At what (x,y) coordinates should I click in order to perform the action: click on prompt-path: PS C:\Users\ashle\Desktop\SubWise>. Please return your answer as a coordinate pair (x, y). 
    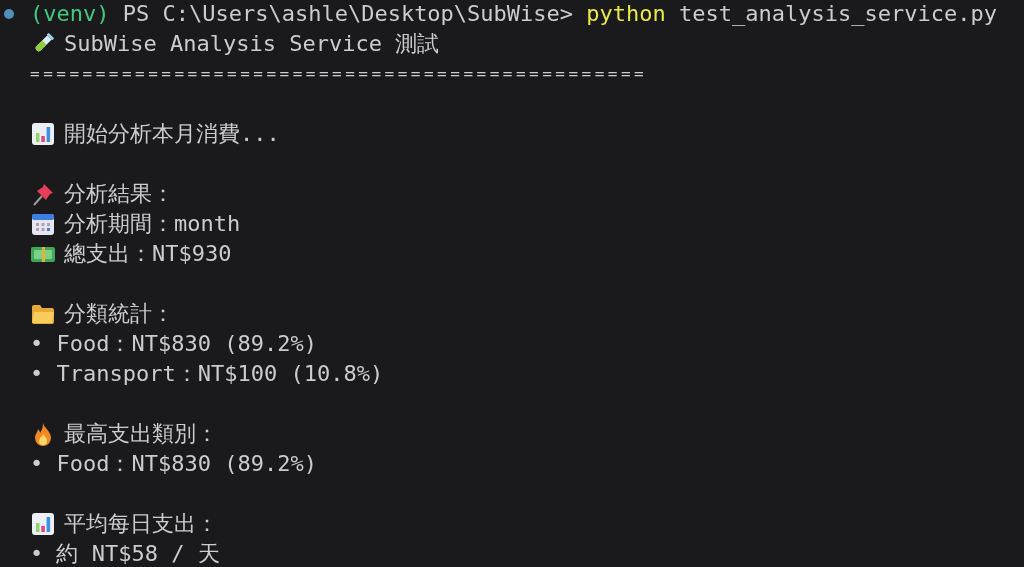
    Looking at the image, I should click on (348, 13).